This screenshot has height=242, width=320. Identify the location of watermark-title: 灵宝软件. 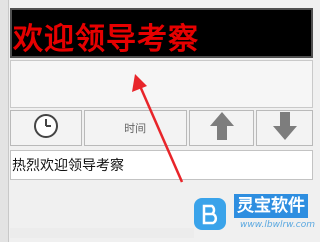
(271, 206).